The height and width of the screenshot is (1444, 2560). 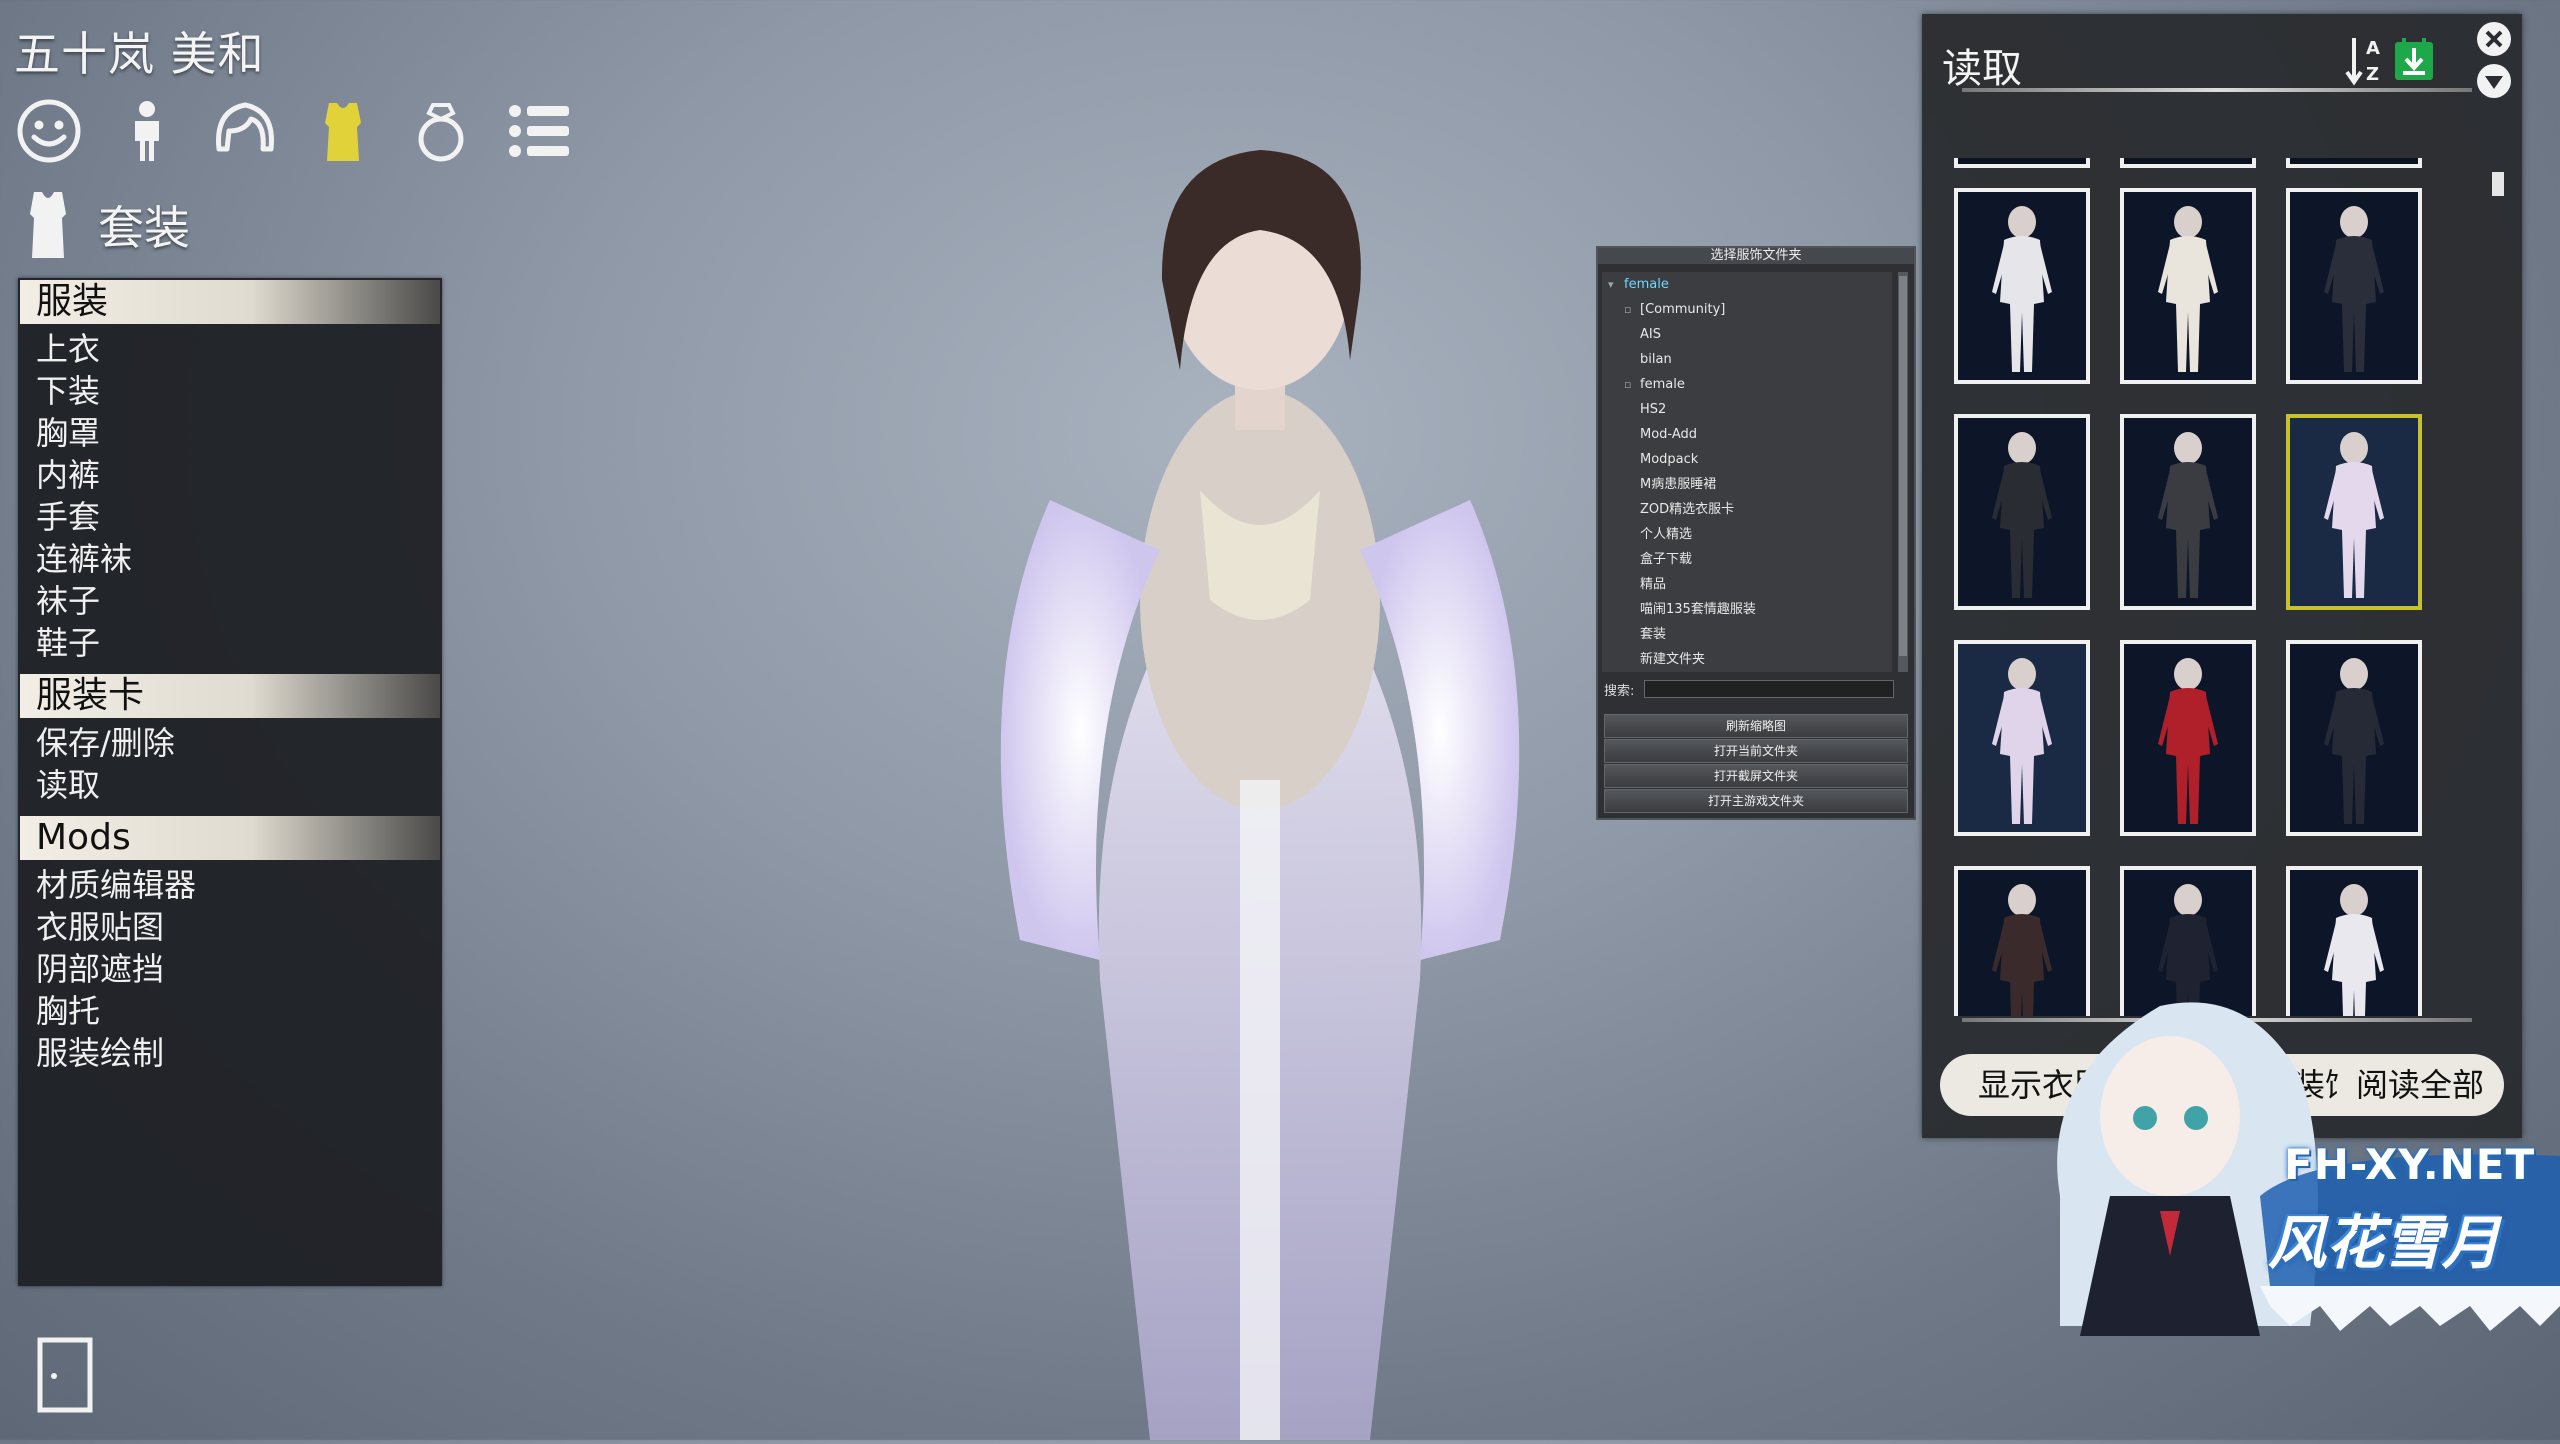 I want to click on svg-text: Z, so click(x=2372, y=74).